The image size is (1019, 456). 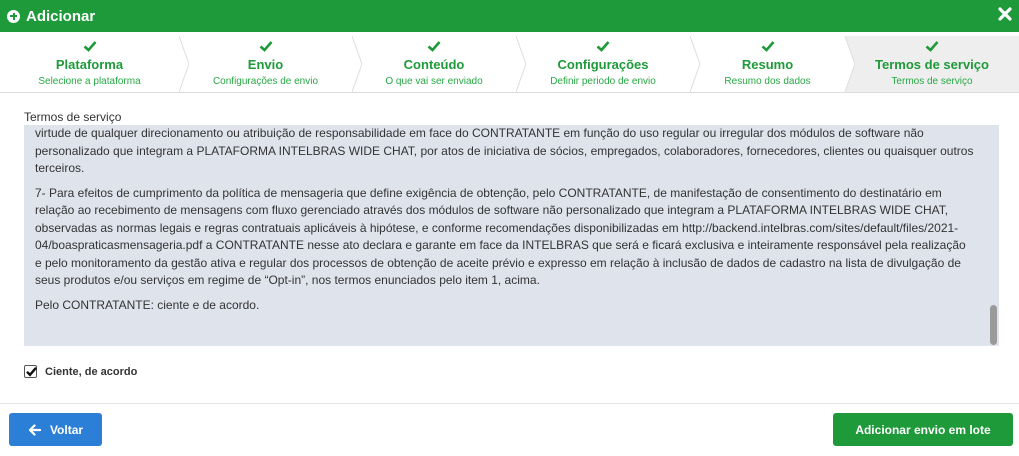 What do you see at coordinates (434, 81) in the screenshot?
I see `step-sublabel: O que vai ser enviado` at bounding box center [434, 81].